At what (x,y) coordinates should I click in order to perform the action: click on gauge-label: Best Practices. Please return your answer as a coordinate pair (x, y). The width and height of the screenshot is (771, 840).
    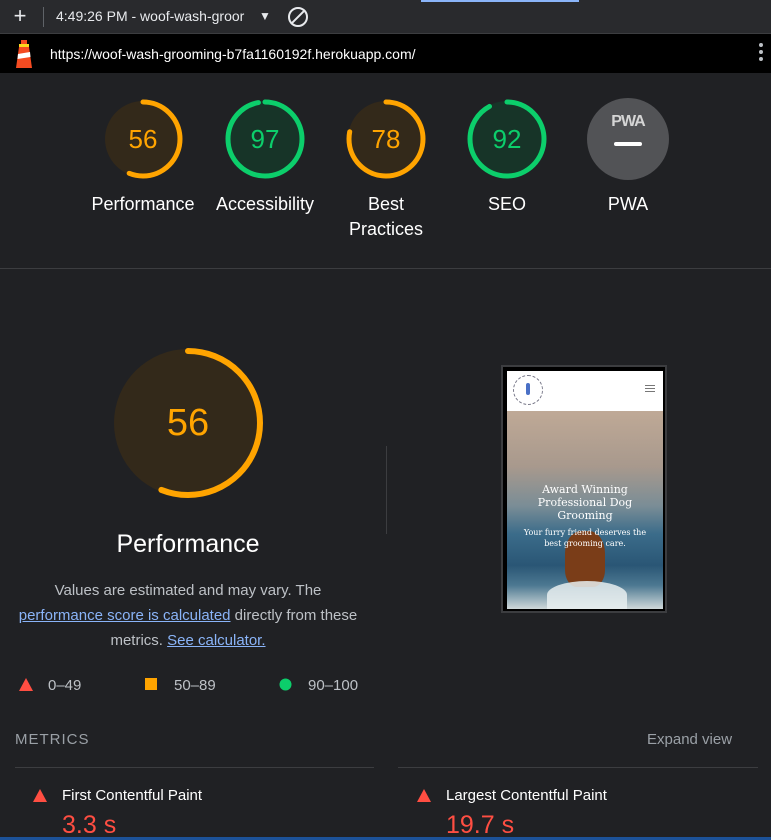
    Looking at the image, I should click on (386, 216).